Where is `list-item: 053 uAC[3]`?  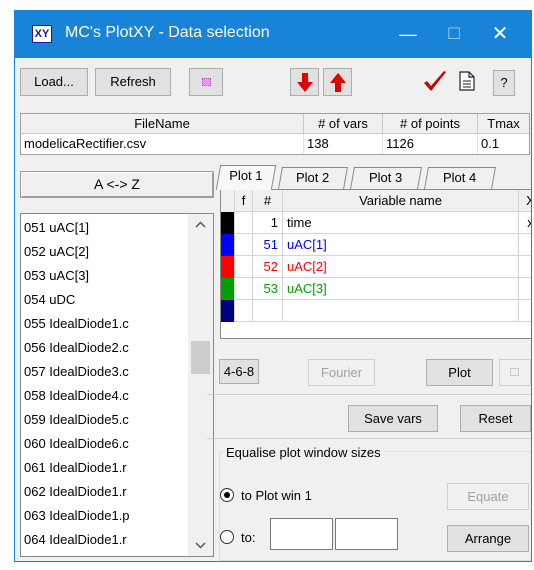
list-item: 053 uAC[3] is located at coordinates (56, 278).